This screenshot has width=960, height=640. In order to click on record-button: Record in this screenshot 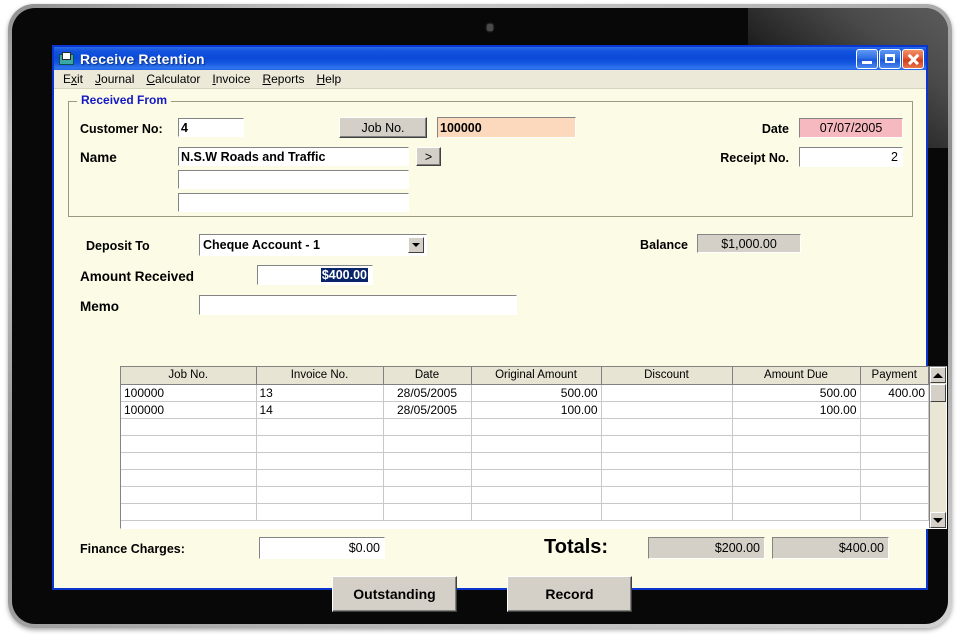, I will do `click(569, 594)`.